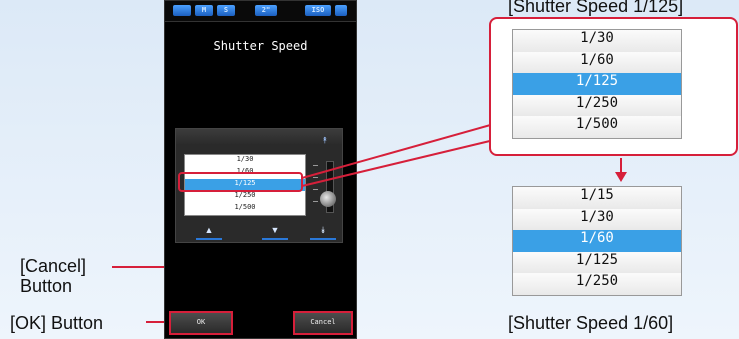 This screenshot has height=339, width=739. Describe the element at coordinates (328, 199) in the screenshot. I see `scroll-knob` at that location.